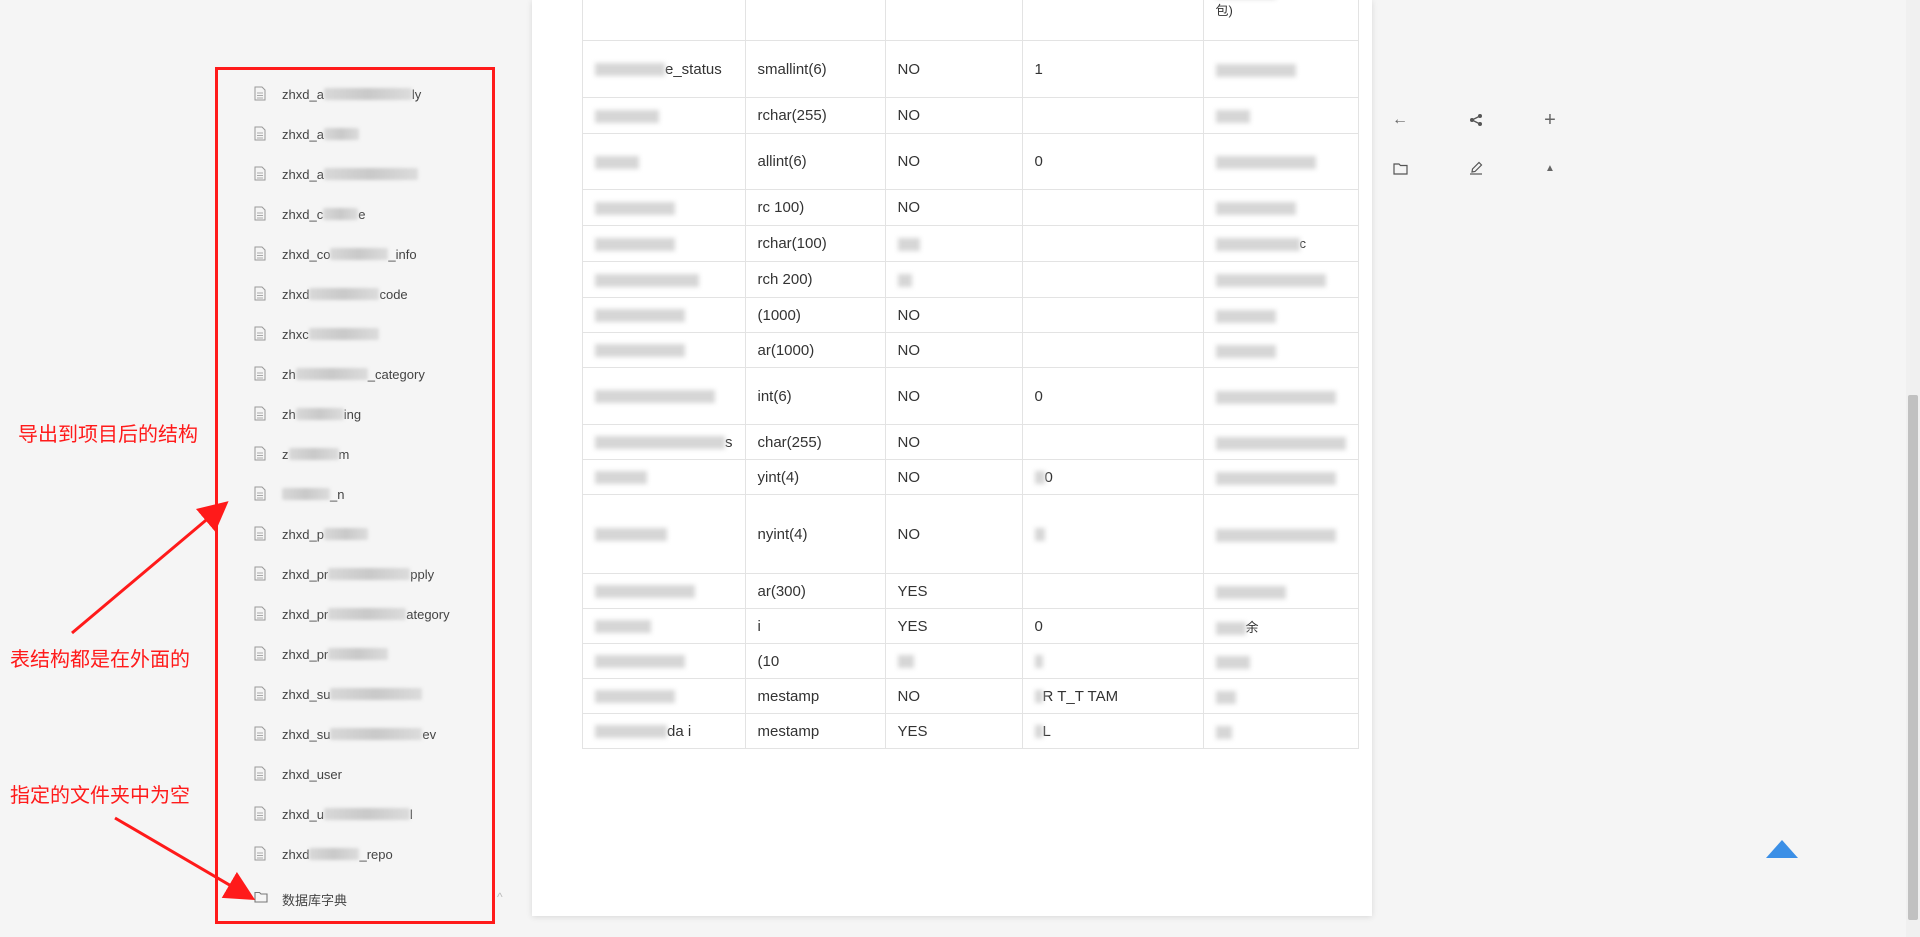 This screenshot has height=937, width=1920. I want to click on cell-text: YES, so click(912, 626).